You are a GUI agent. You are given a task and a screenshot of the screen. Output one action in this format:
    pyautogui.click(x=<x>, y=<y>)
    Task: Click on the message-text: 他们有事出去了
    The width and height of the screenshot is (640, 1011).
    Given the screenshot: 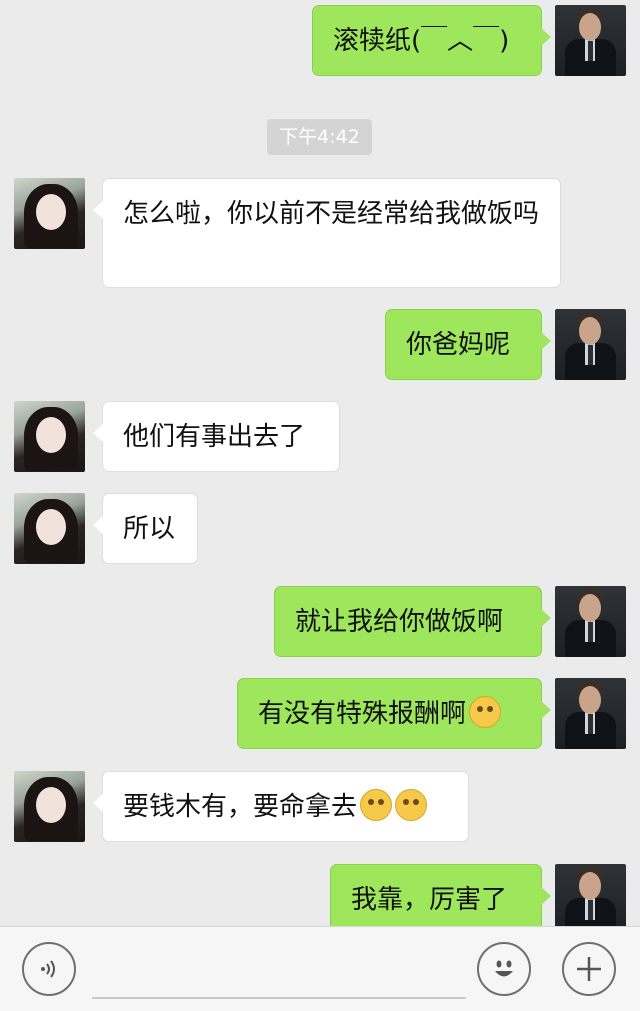 What is the action you would take?
    pyautogui.click(x=214, y=437)
    